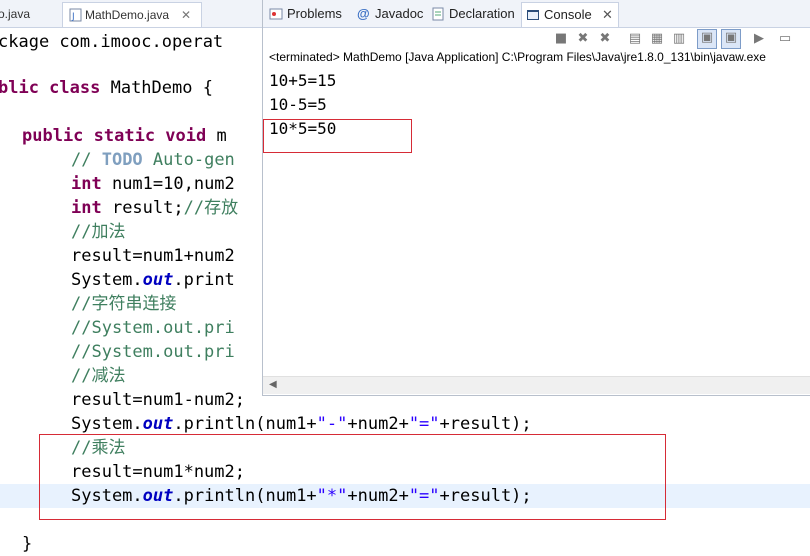  I want to click on tab-declaration: Declaration, so click(473, 14).